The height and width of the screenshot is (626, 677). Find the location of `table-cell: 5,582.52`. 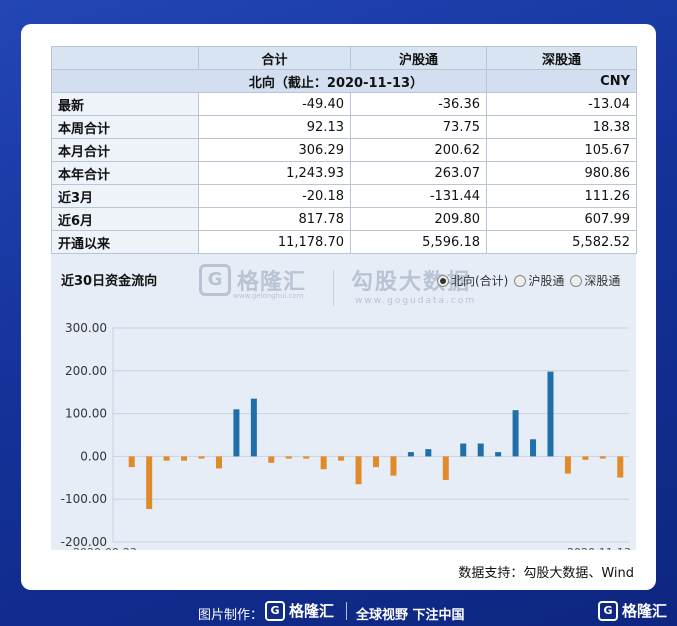

table-cell: 5,582.52 is located at coordinates (561, 242).